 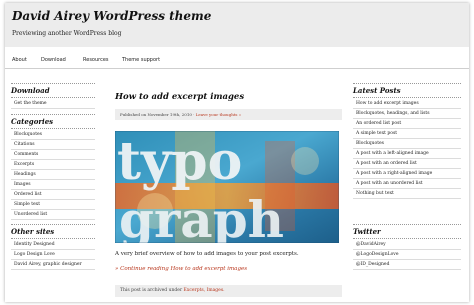 What do you see at coordinates (111, 16) in the screenshot?
I see `site-title: David Airey WordPress theme` at bounding box center [111, 16].